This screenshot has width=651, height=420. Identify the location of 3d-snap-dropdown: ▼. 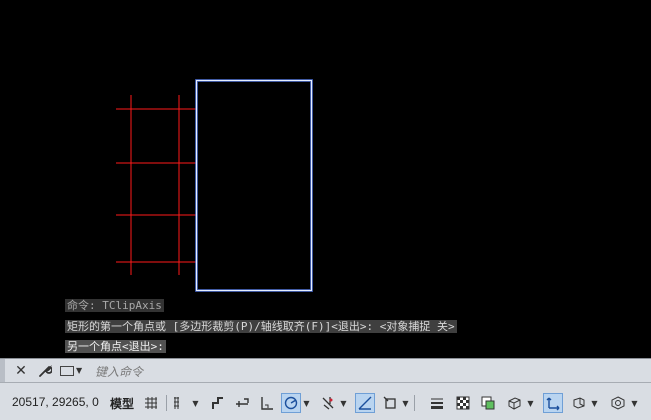
(530, 403).